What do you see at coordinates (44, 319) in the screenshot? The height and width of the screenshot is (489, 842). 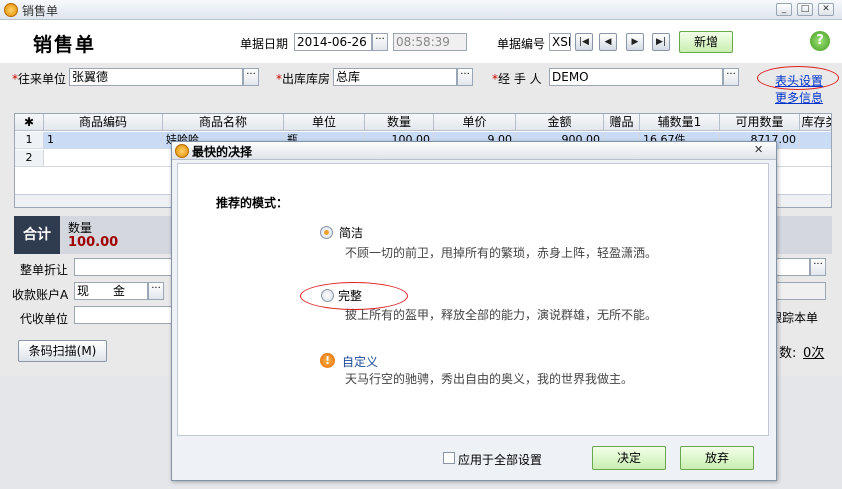 I see `agent-label: 代收单位` at bounding box center [44, 319].